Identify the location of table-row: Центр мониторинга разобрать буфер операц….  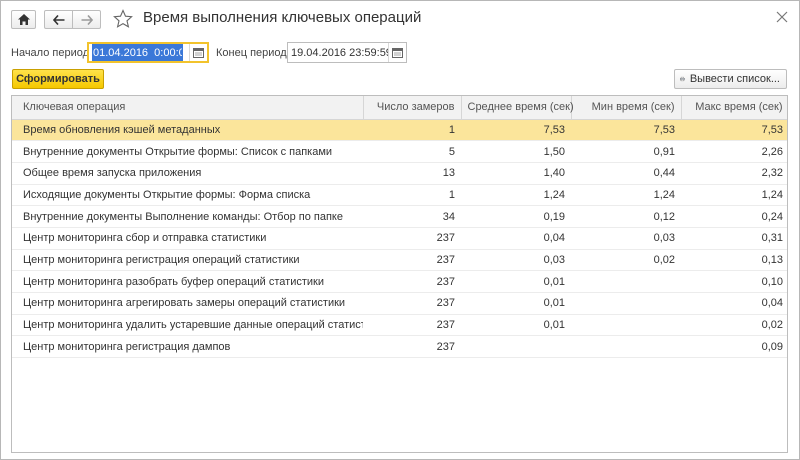
(399, 281).